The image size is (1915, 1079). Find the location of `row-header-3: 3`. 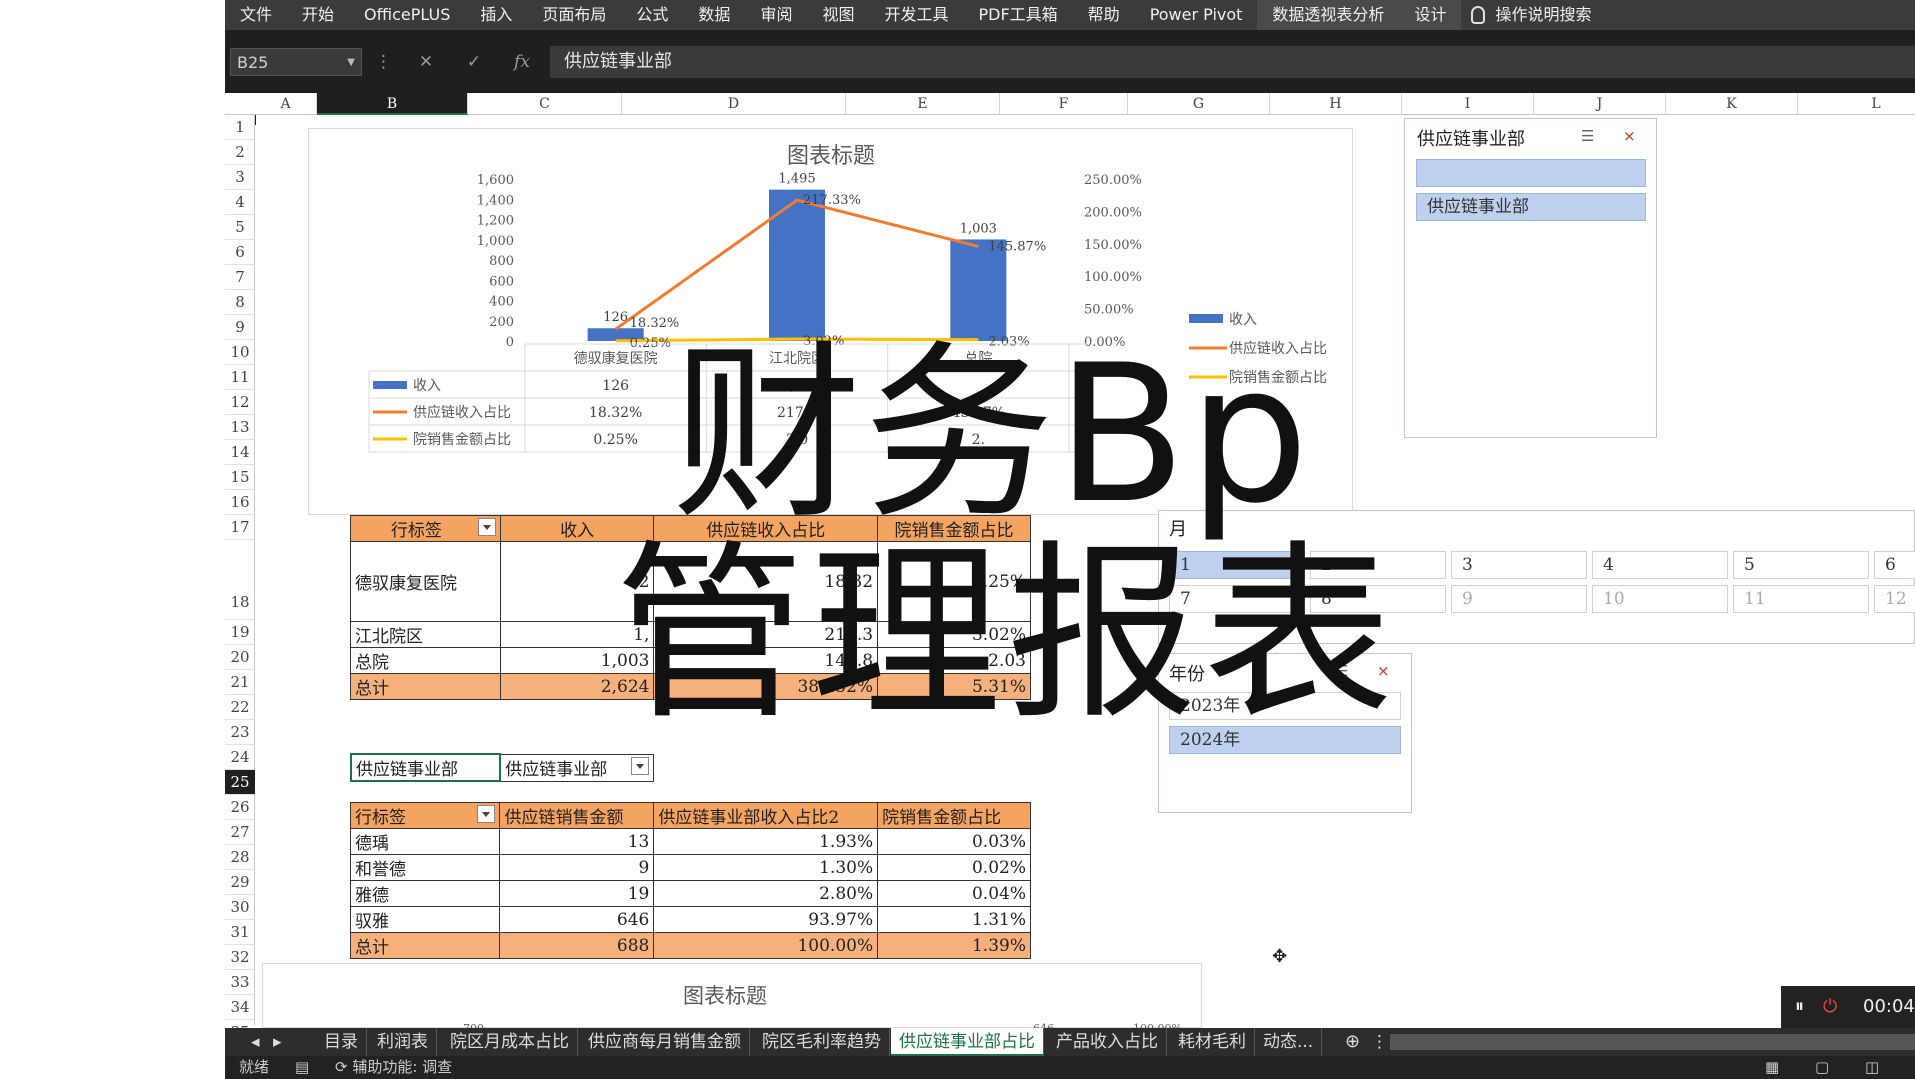

row-header-3: 3 is located at coordinates (240, 177).